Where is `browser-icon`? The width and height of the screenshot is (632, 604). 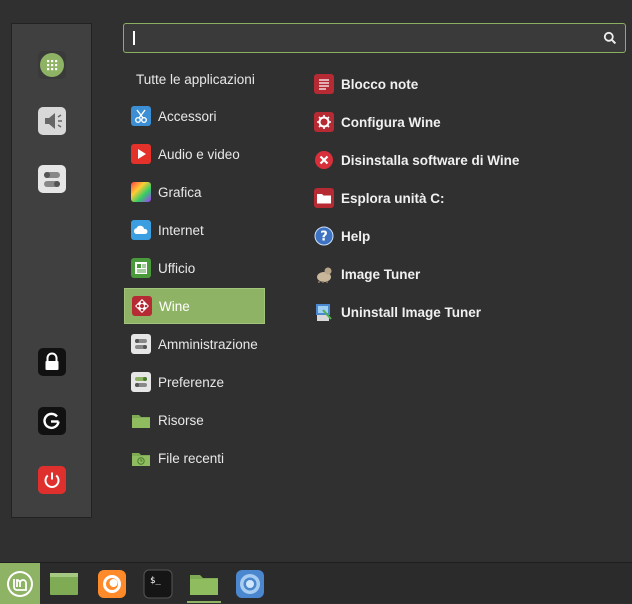
browser-icon is located at coordinates (250, 583).